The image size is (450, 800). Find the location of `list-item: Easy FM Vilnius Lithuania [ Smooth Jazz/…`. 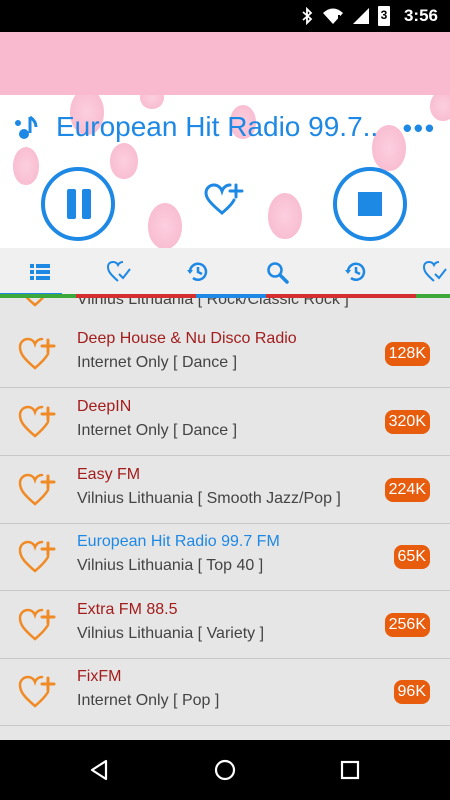

list-item: Easy FM Vilnius Lithuania [ Smooth Jazz/… is located at coordinates (225, 490).